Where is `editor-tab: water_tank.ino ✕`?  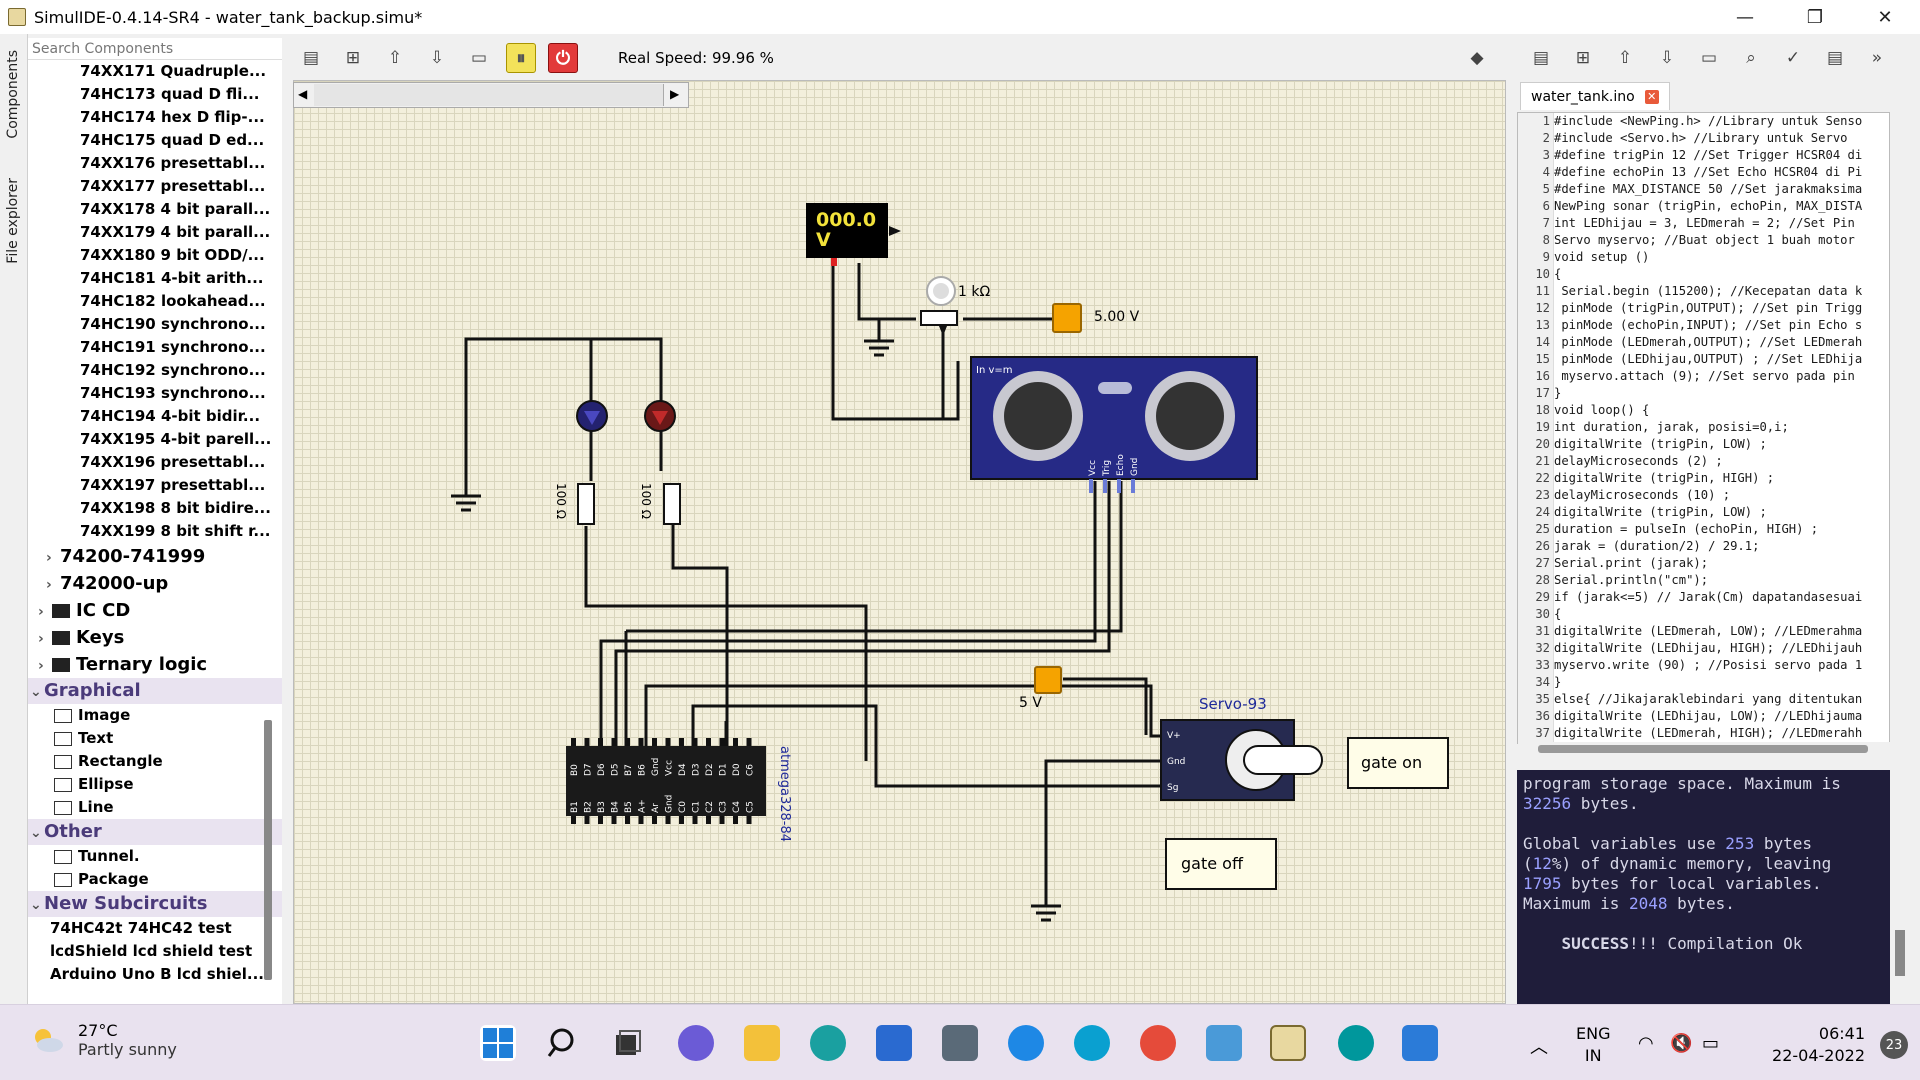 editor-tab: water_tank.ino ✕ is located at coordinates (1595, 96).